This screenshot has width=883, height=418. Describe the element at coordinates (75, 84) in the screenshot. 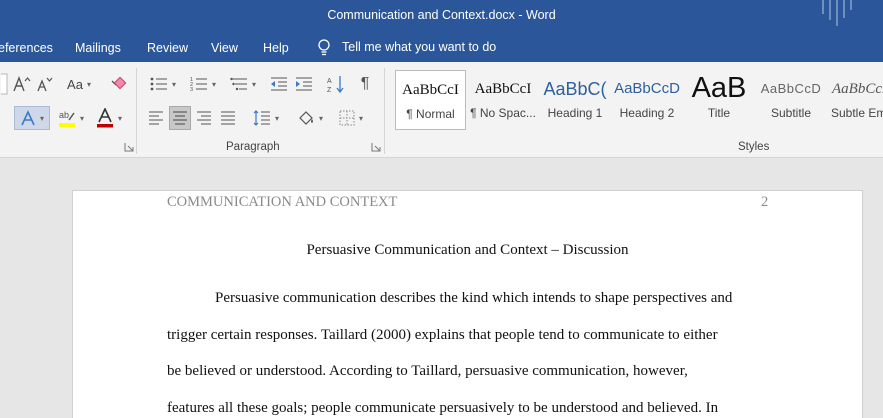

I see `change-case-label: Aa` at that location.